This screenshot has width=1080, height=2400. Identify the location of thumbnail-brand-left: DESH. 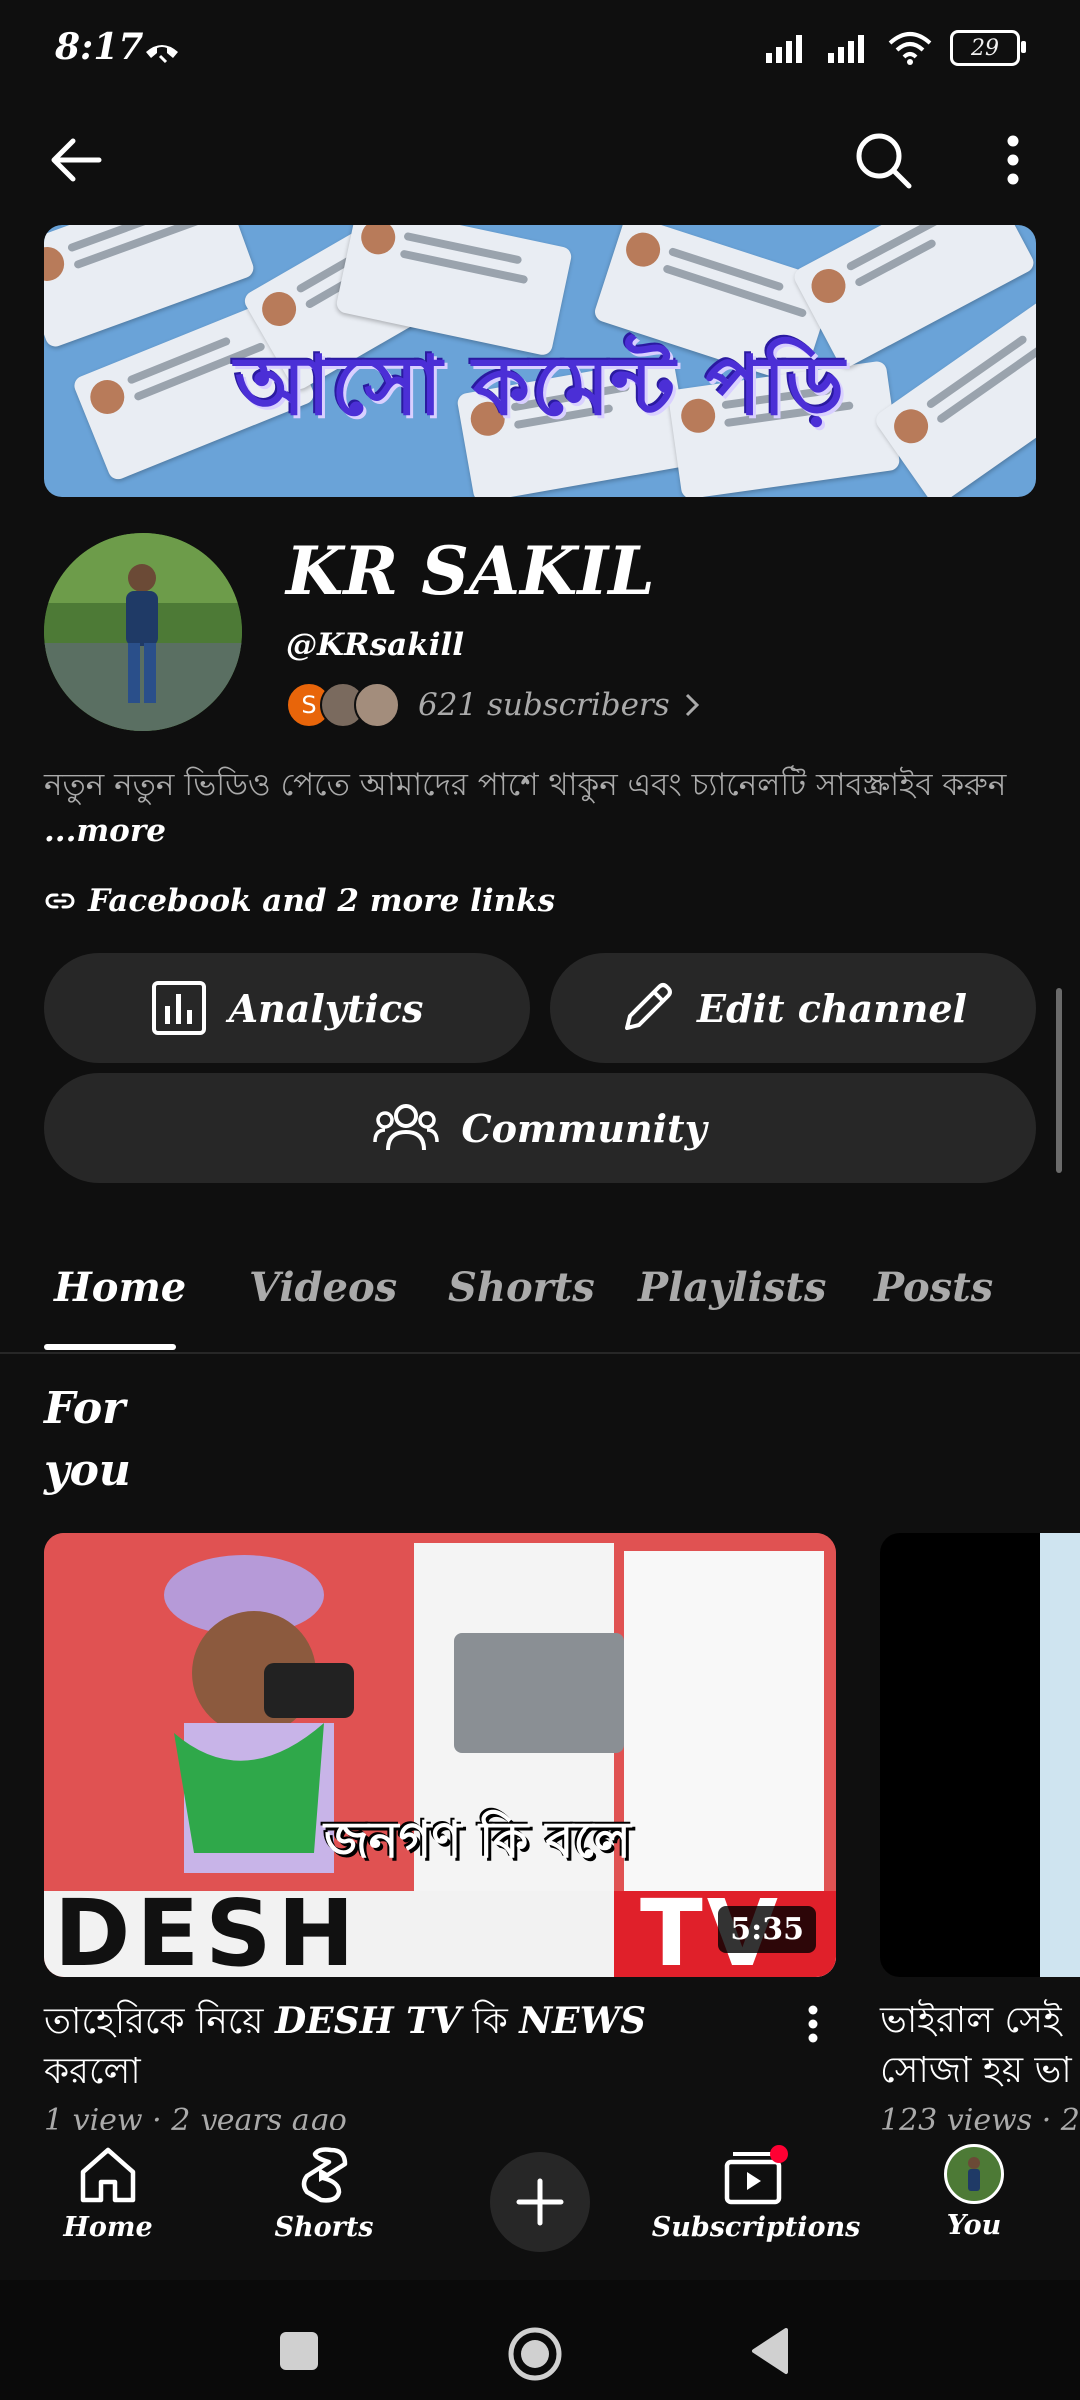
(207, 1929).